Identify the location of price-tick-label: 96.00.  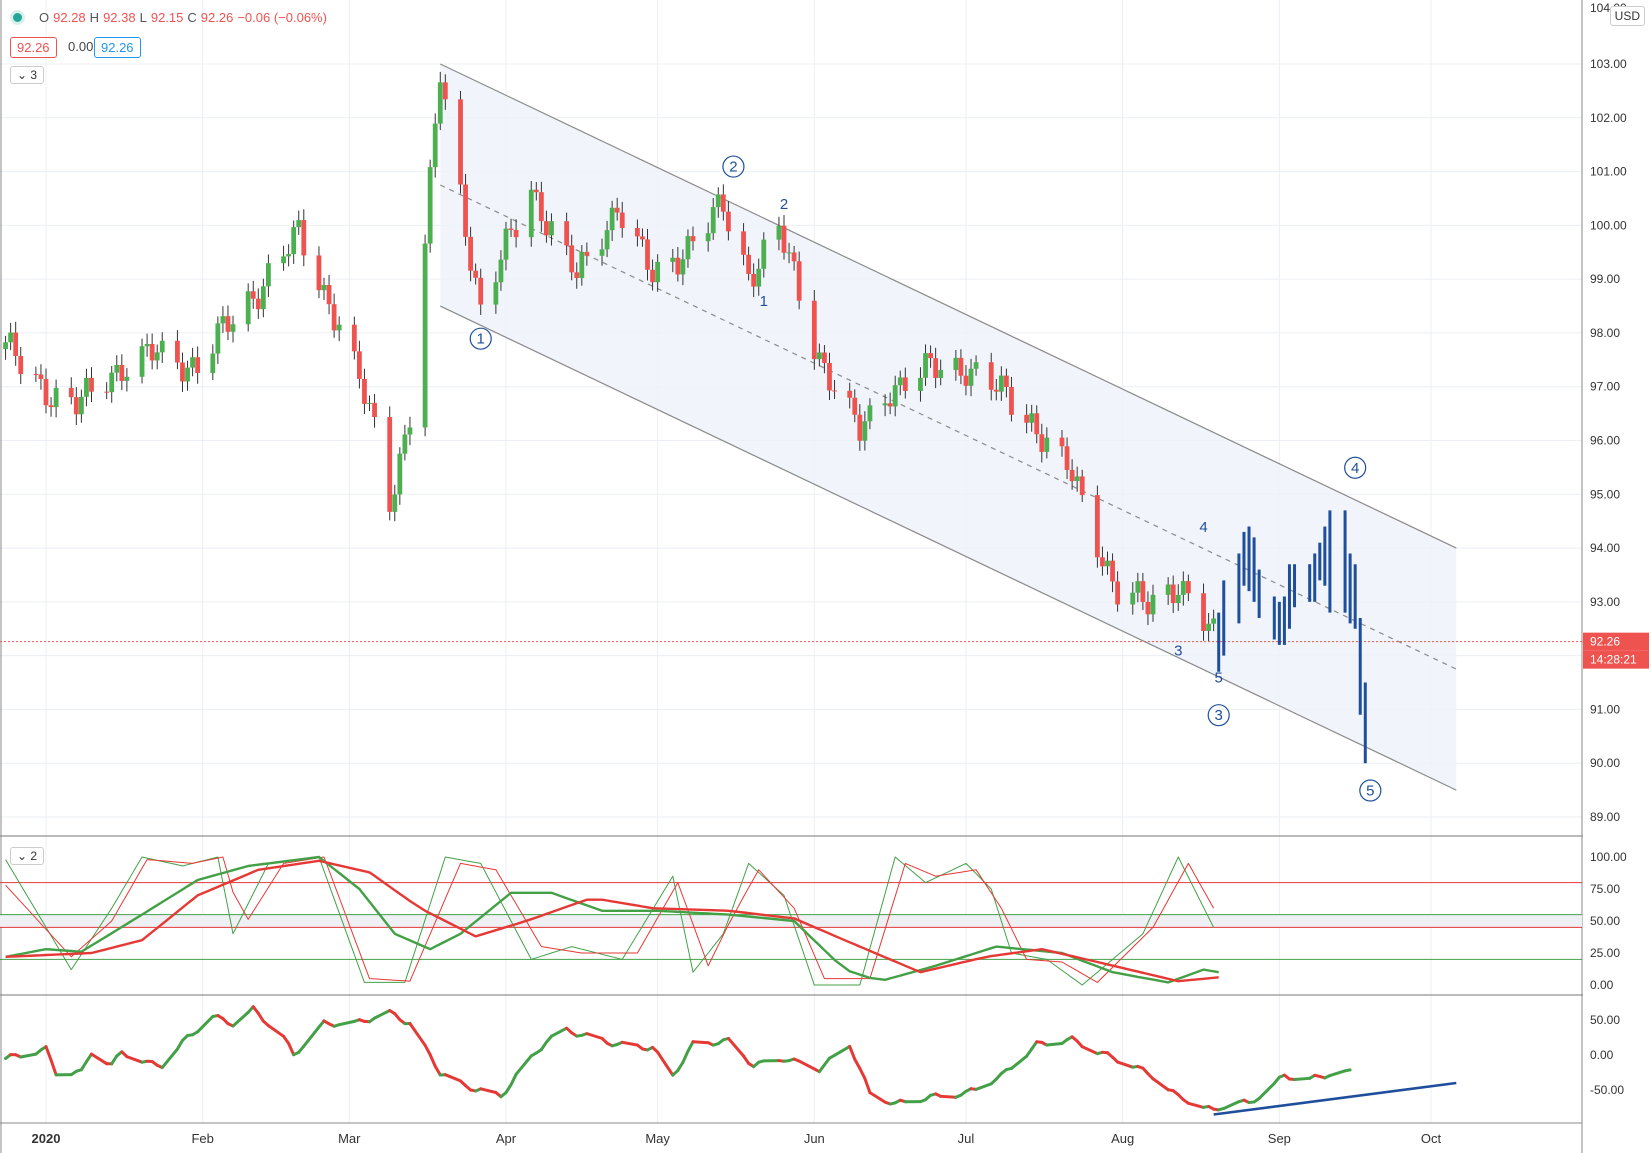
(1605, 441).